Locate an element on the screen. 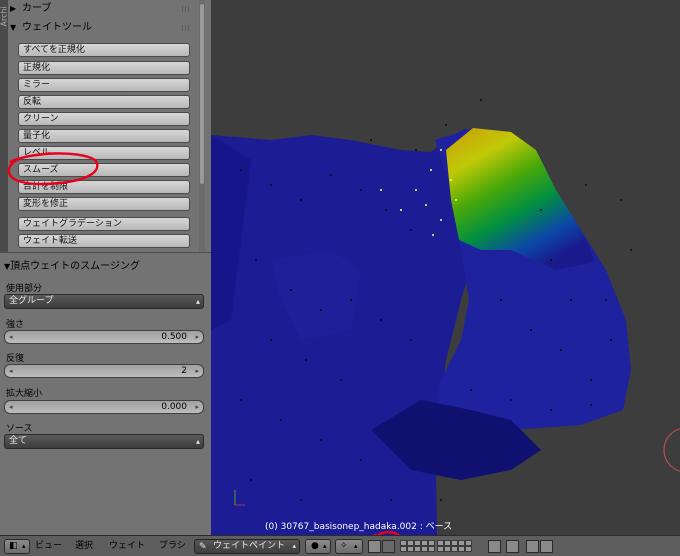 The height and width of the screenshot is (556, 680). weight-paint-brush-icon: ✎ is located at coordinates (203, 547).